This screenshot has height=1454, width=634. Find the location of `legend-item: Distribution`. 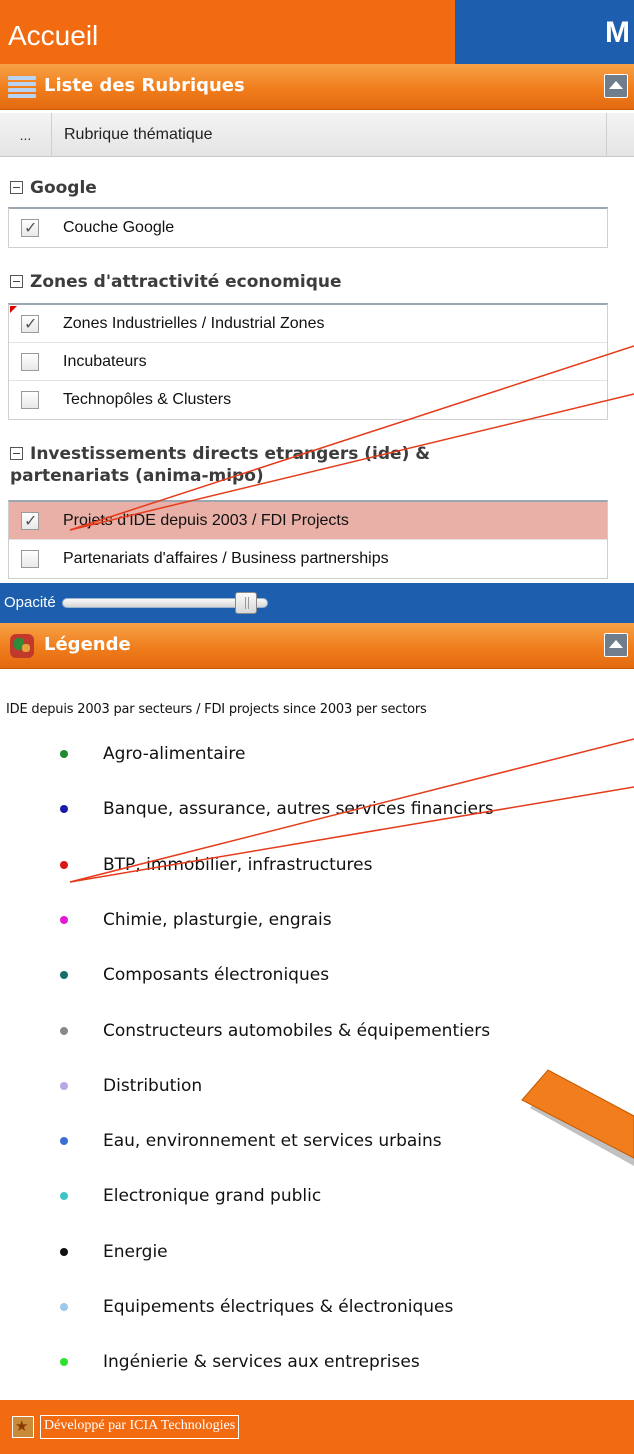

legend-item: Distribution is located at coordinates (317, 1087).